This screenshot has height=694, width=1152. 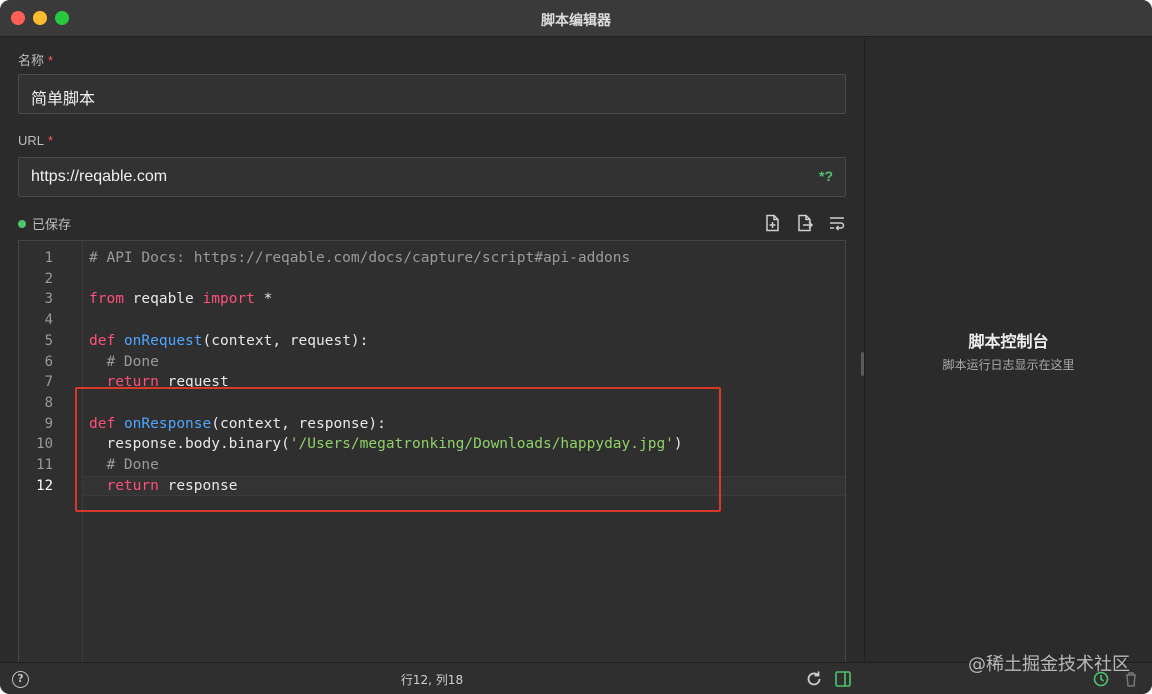 What do you see at coordinates (48, 340) in the screenshot?
I see `line-number: 5` at bounding box center [48, 340].